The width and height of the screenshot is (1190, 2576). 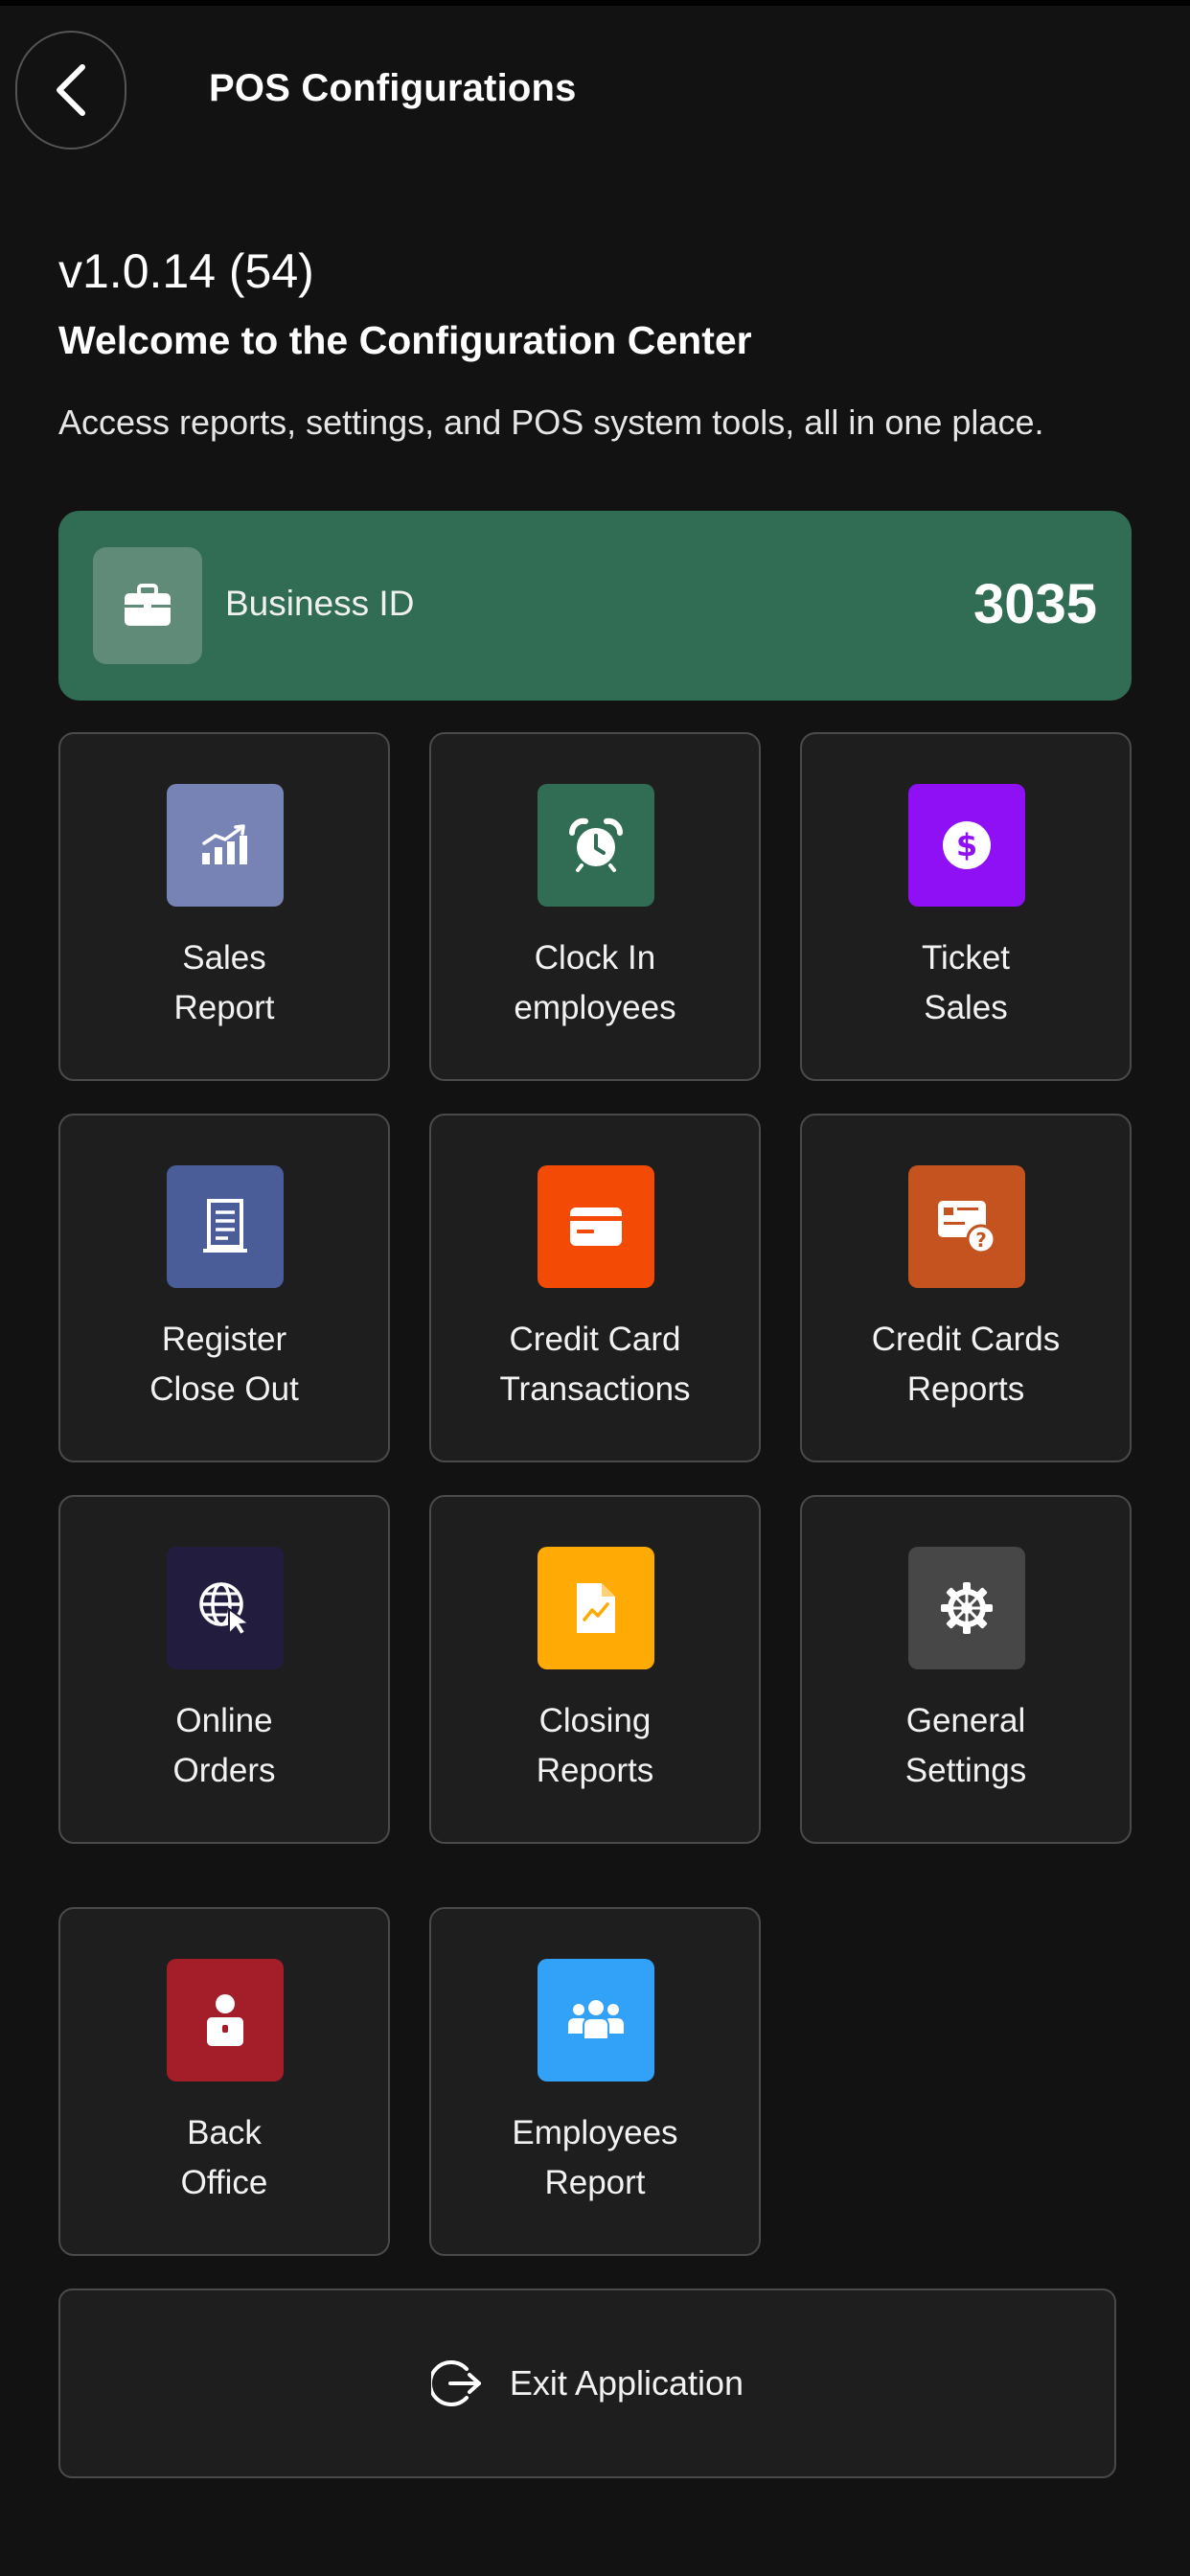 I want to click on ticket-sales-tile: $ Ticket Sales, so click(x=966, y=906).